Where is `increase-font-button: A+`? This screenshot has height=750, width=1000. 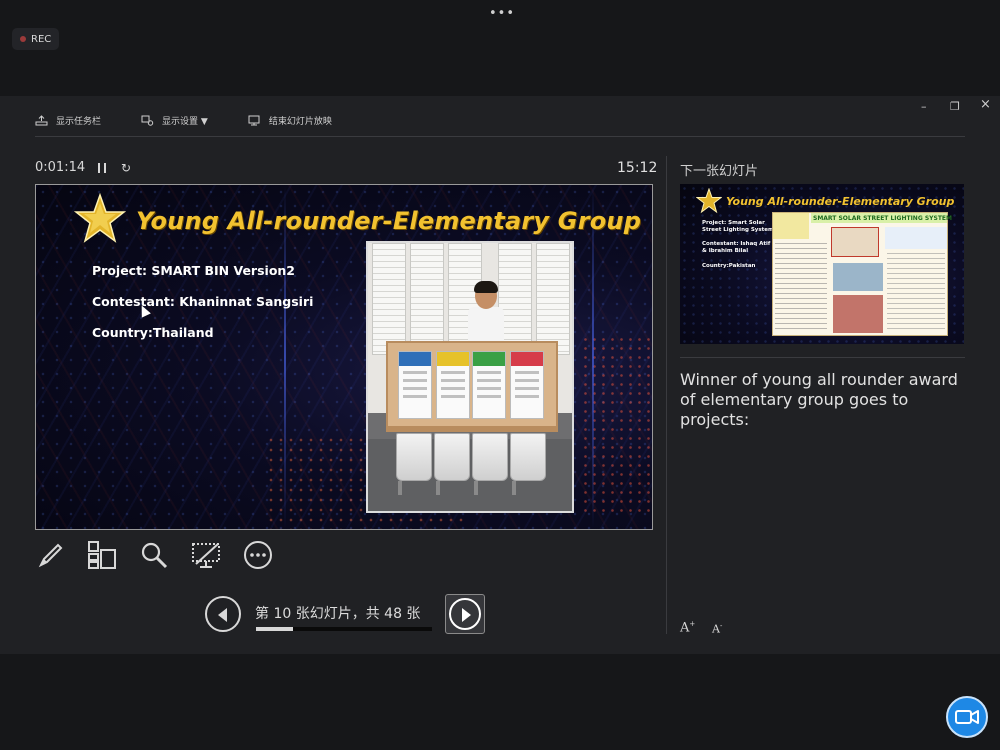 increase-font-button: A+ is located at coordinates (687, 627).